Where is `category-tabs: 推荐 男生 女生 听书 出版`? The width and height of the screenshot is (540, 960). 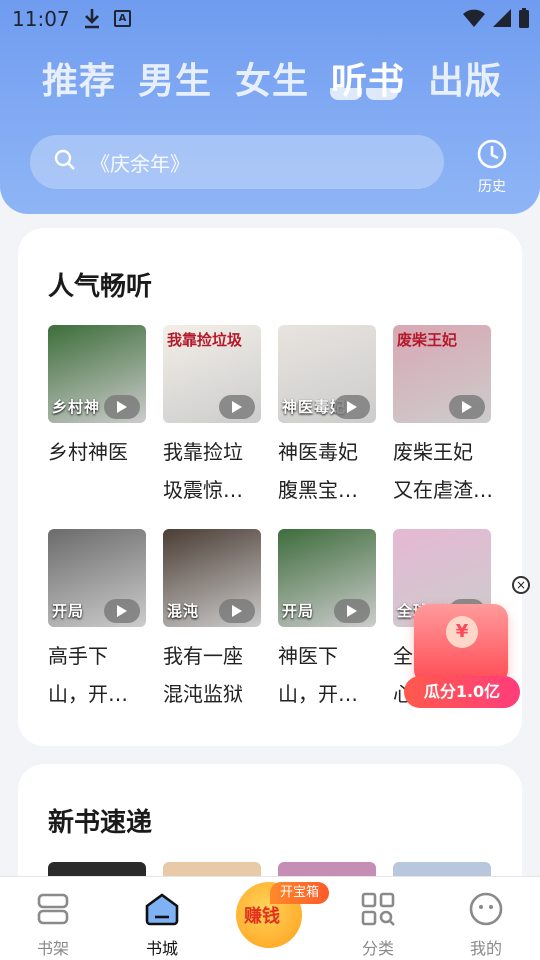
category-tabs: 推荐 男生 女生 听书 出版 is located at coordinates (277, 78).